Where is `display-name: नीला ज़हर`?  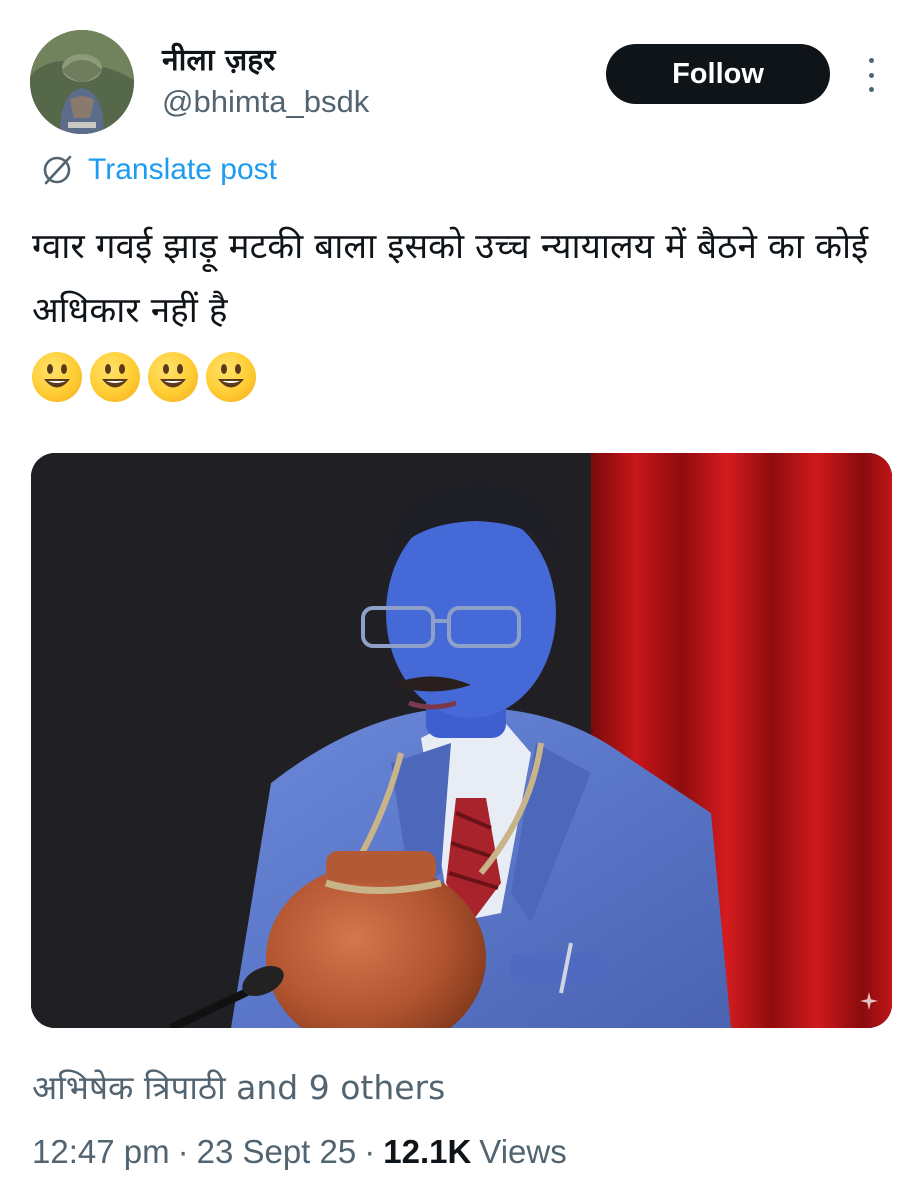 display-name: नीला ज़हर is located at coordinates (218, 58).